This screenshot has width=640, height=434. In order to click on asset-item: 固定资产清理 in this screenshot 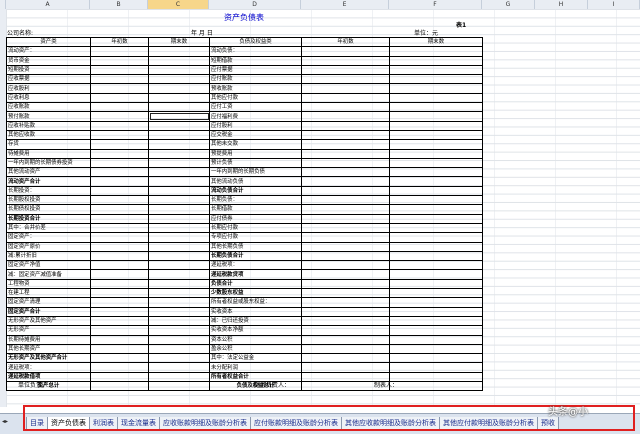, I will do `click(48, 302)`.